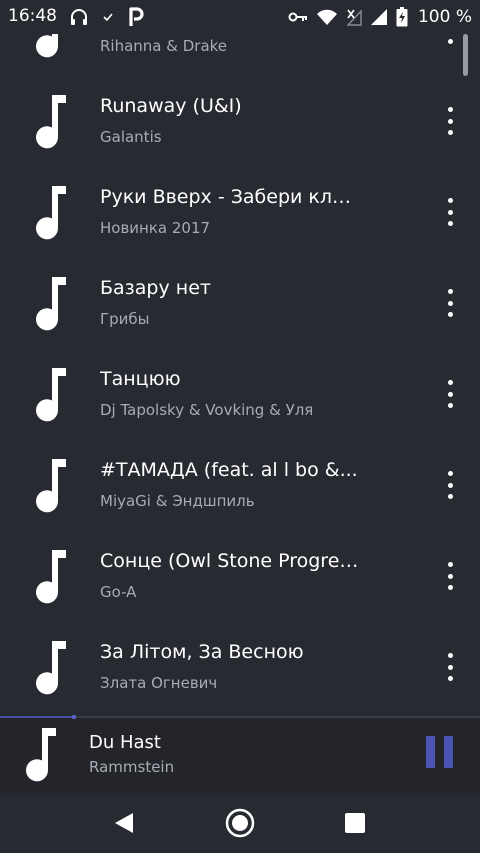  Describe the element at coordinates (202, 652) in the screenshot. I see `song-title: За Літом, За Весною` at that location.